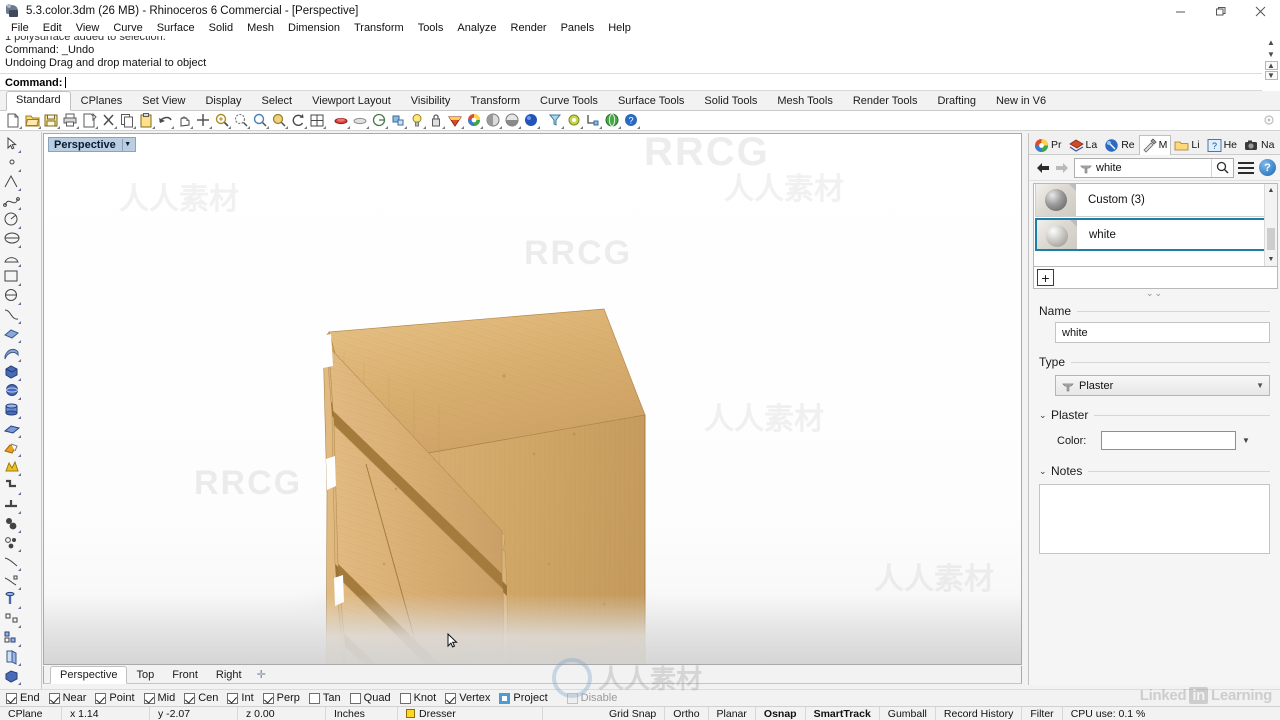 This screenshot has width=1280, height=720. Describe the element at coordinates (324, 698) in the screenshot. I see `osnap-tan: Tan` at that location.